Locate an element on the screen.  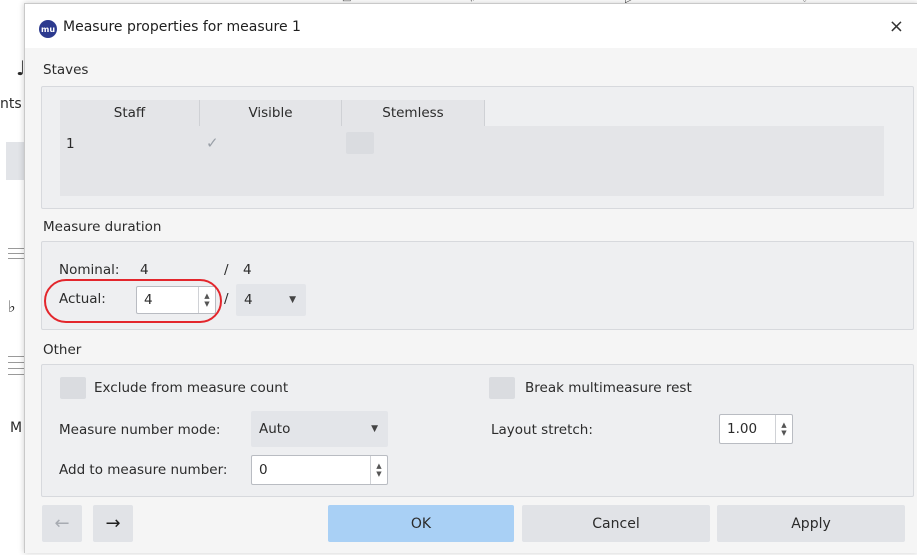
previous-measure-button: ← is located at coordinates (62, 523).